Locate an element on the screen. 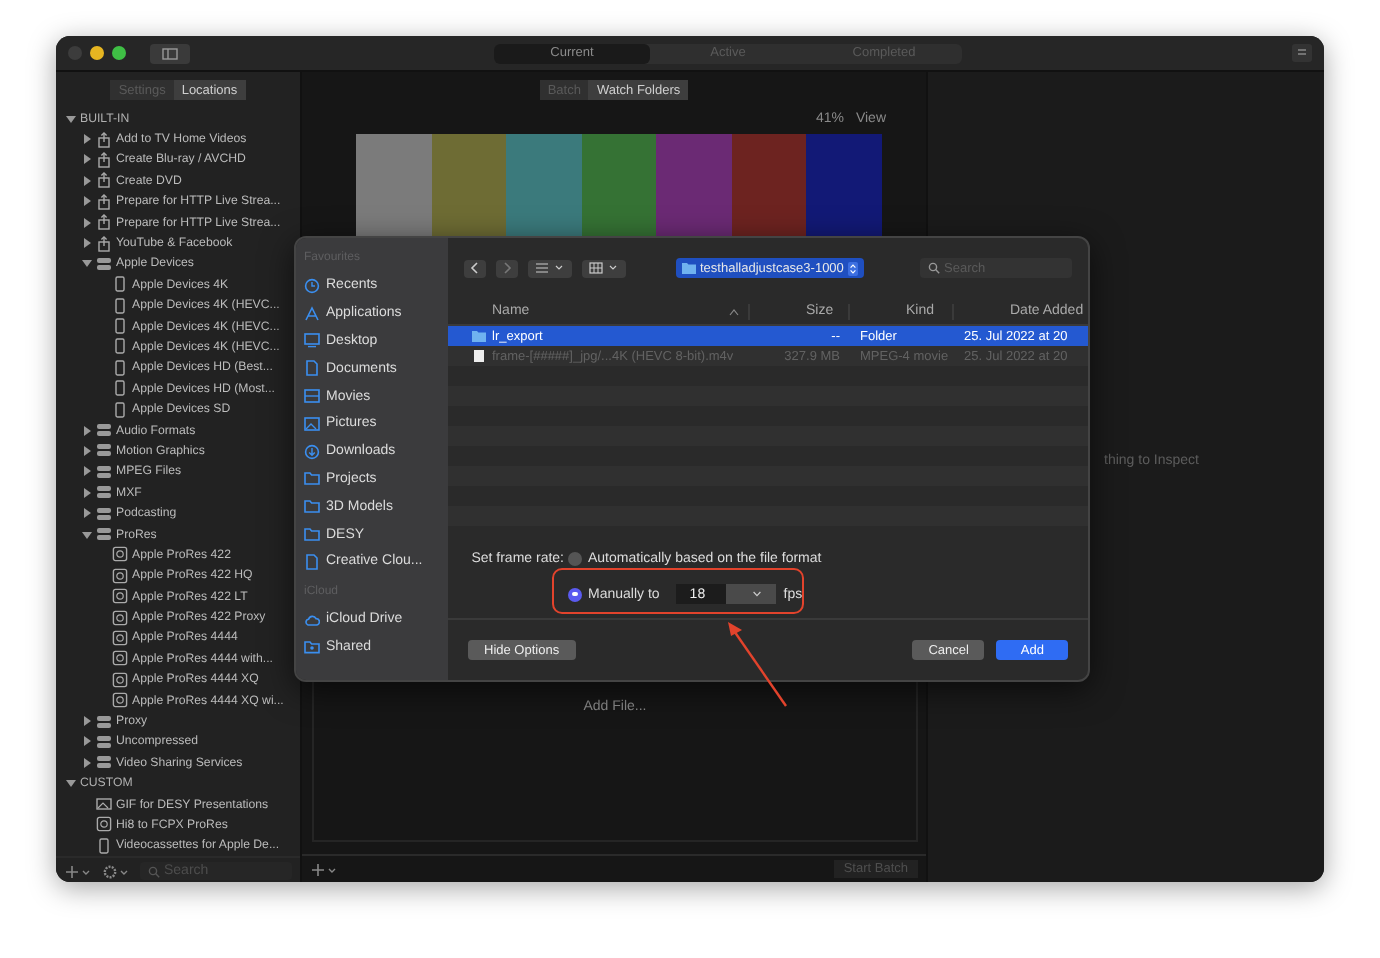 This screenshot has height=958, width=1380. inspector-icon is located at coordinates (1302, 53).